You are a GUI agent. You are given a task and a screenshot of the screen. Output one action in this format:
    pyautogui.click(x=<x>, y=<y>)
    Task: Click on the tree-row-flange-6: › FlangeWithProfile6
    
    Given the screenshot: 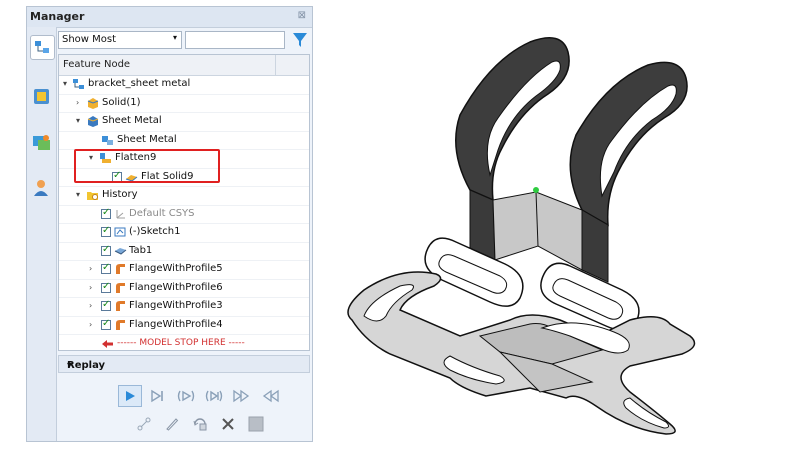 What is the action you would take?
    pyautogui.click(x=184, y=289)
    